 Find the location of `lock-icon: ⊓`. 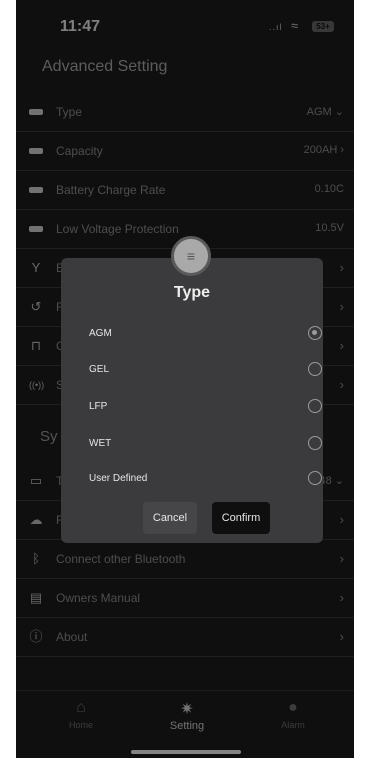

lock-icon: ⊓ is located at coordinates (36, 345).